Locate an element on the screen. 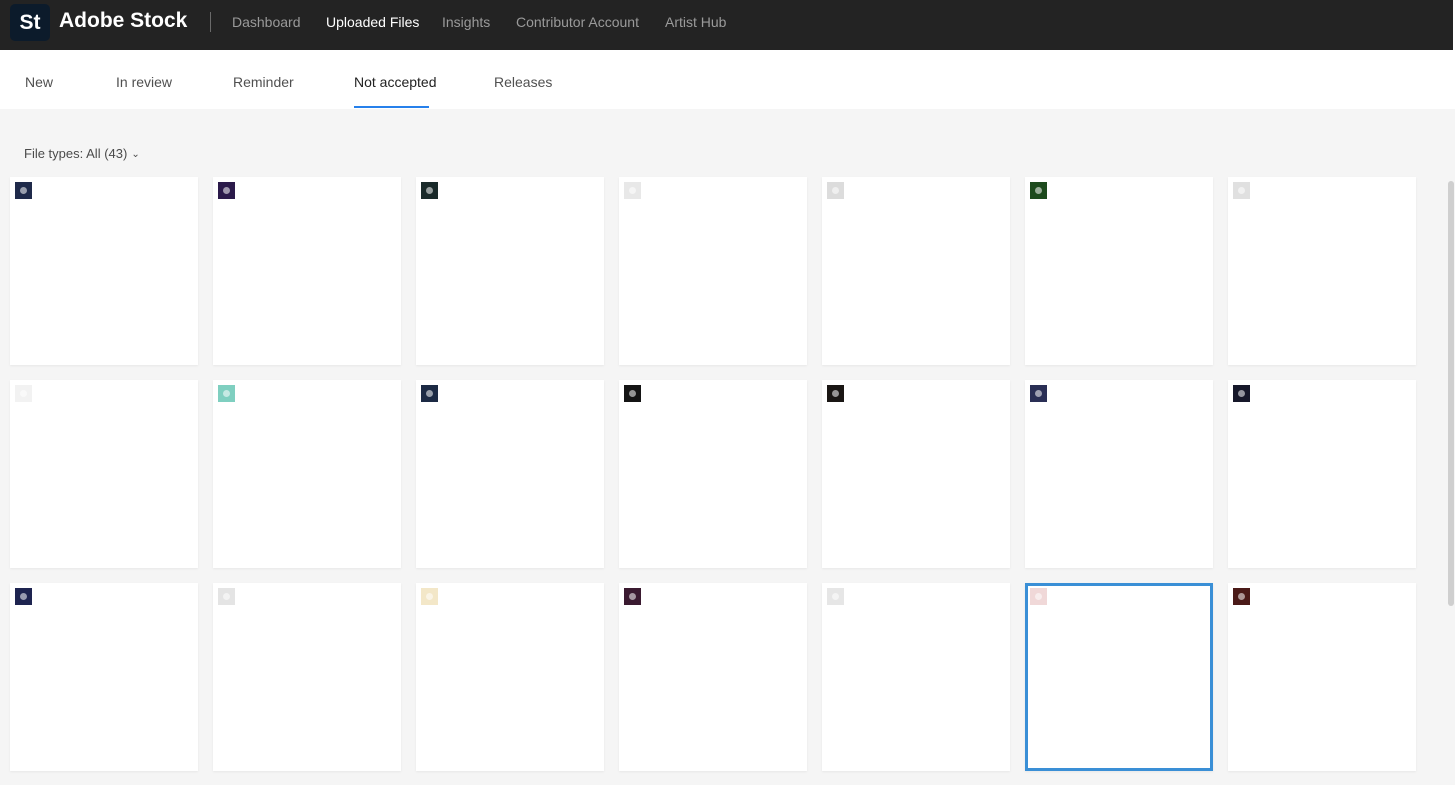 The width and height of the screenshot is (1455, 785). thumbnail-pink-character-dark is located at coordinates (632, 596).